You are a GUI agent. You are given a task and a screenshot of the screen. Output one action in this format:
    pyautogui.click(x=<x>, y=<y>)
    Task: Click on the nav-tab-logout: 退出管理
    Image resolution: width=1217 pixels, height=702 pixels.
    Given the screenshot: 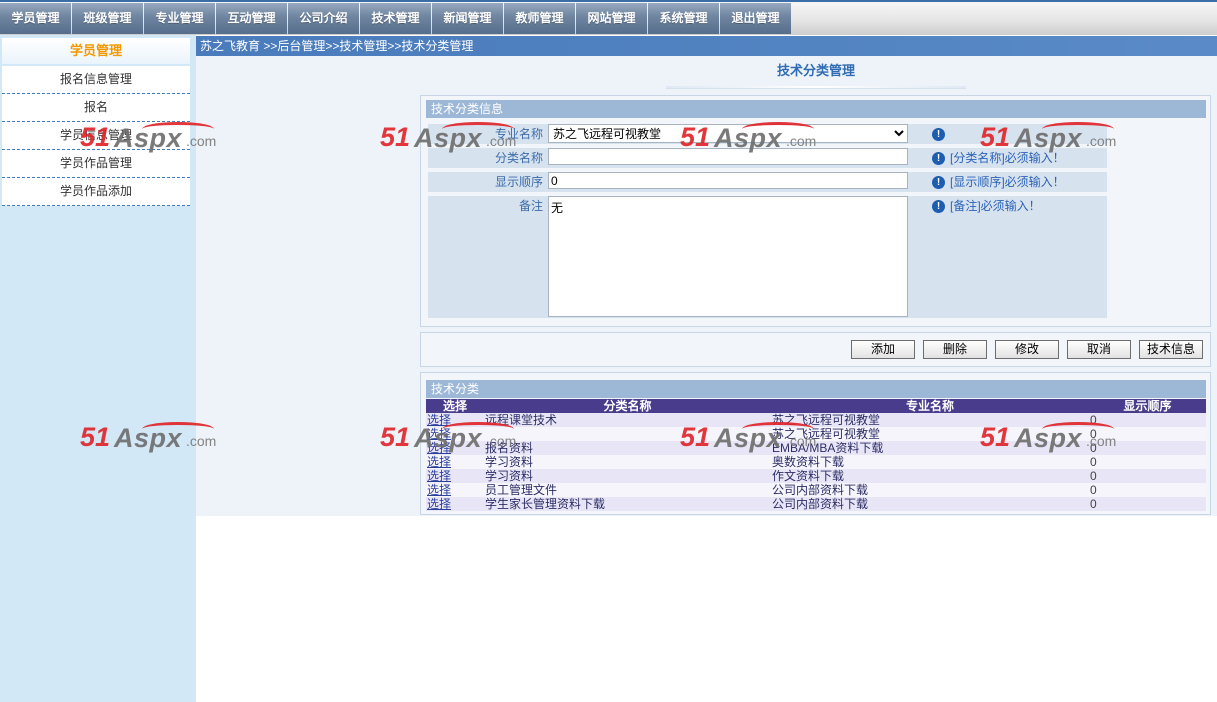 What is the action you would take?
    pyautogui.click(x=755, y=18)
    